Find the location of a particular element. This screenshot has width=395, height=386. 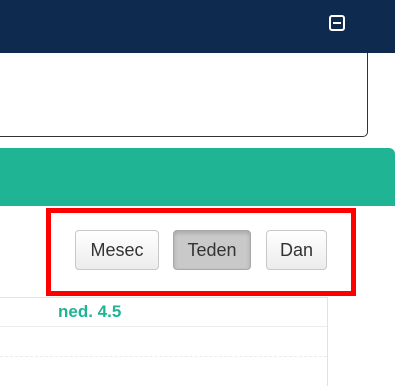

day-column-header: ned. 4.5 is located at coordinates (89, 312).